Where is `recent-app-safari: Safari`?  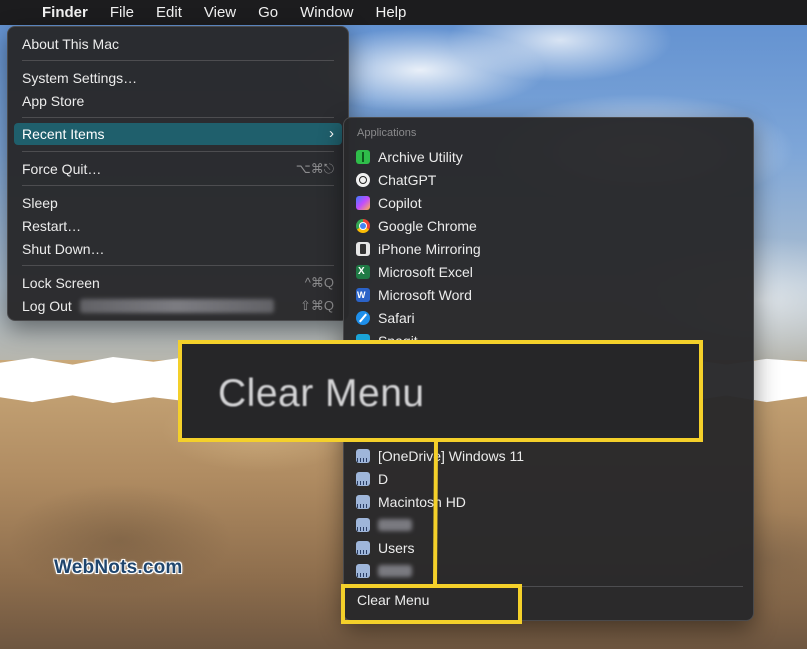
recent-app-safari: Safari is located at coordinates (385, 318).